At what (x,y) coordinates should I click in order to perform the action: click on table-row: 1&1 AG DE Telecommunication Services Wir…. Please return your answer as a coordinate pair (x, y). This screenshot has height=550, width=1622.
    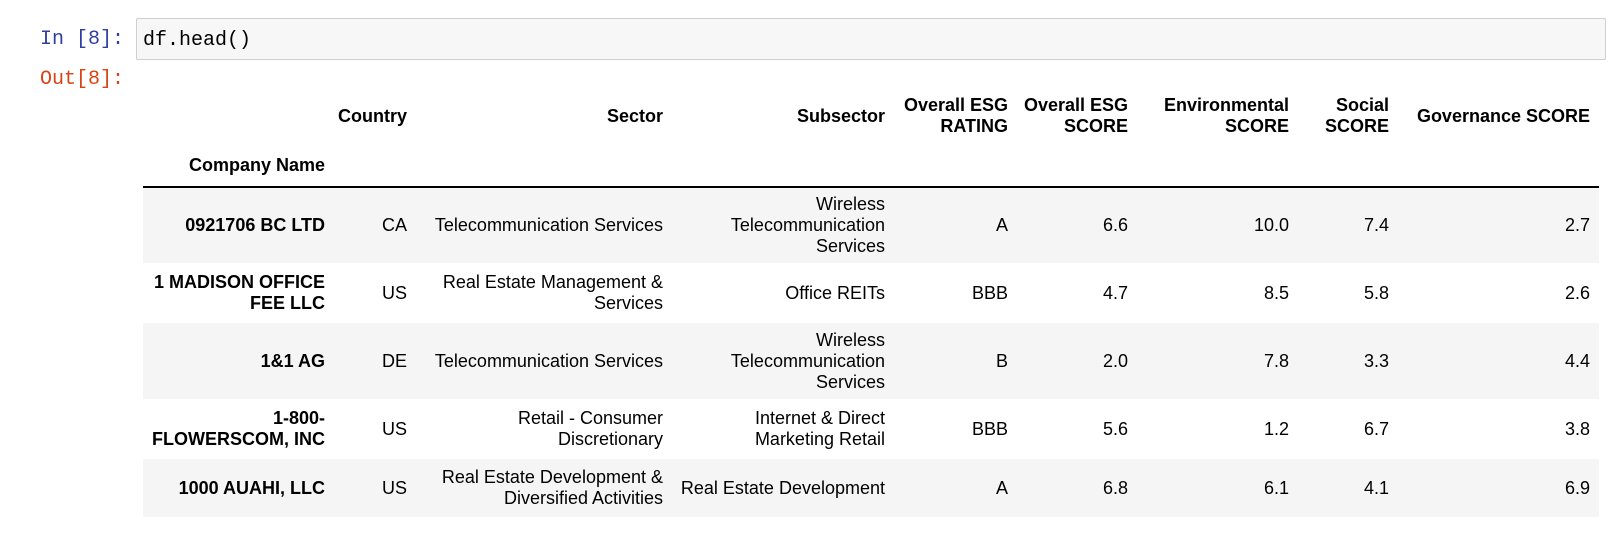
    Looking at the image, I should click on (871, 361).